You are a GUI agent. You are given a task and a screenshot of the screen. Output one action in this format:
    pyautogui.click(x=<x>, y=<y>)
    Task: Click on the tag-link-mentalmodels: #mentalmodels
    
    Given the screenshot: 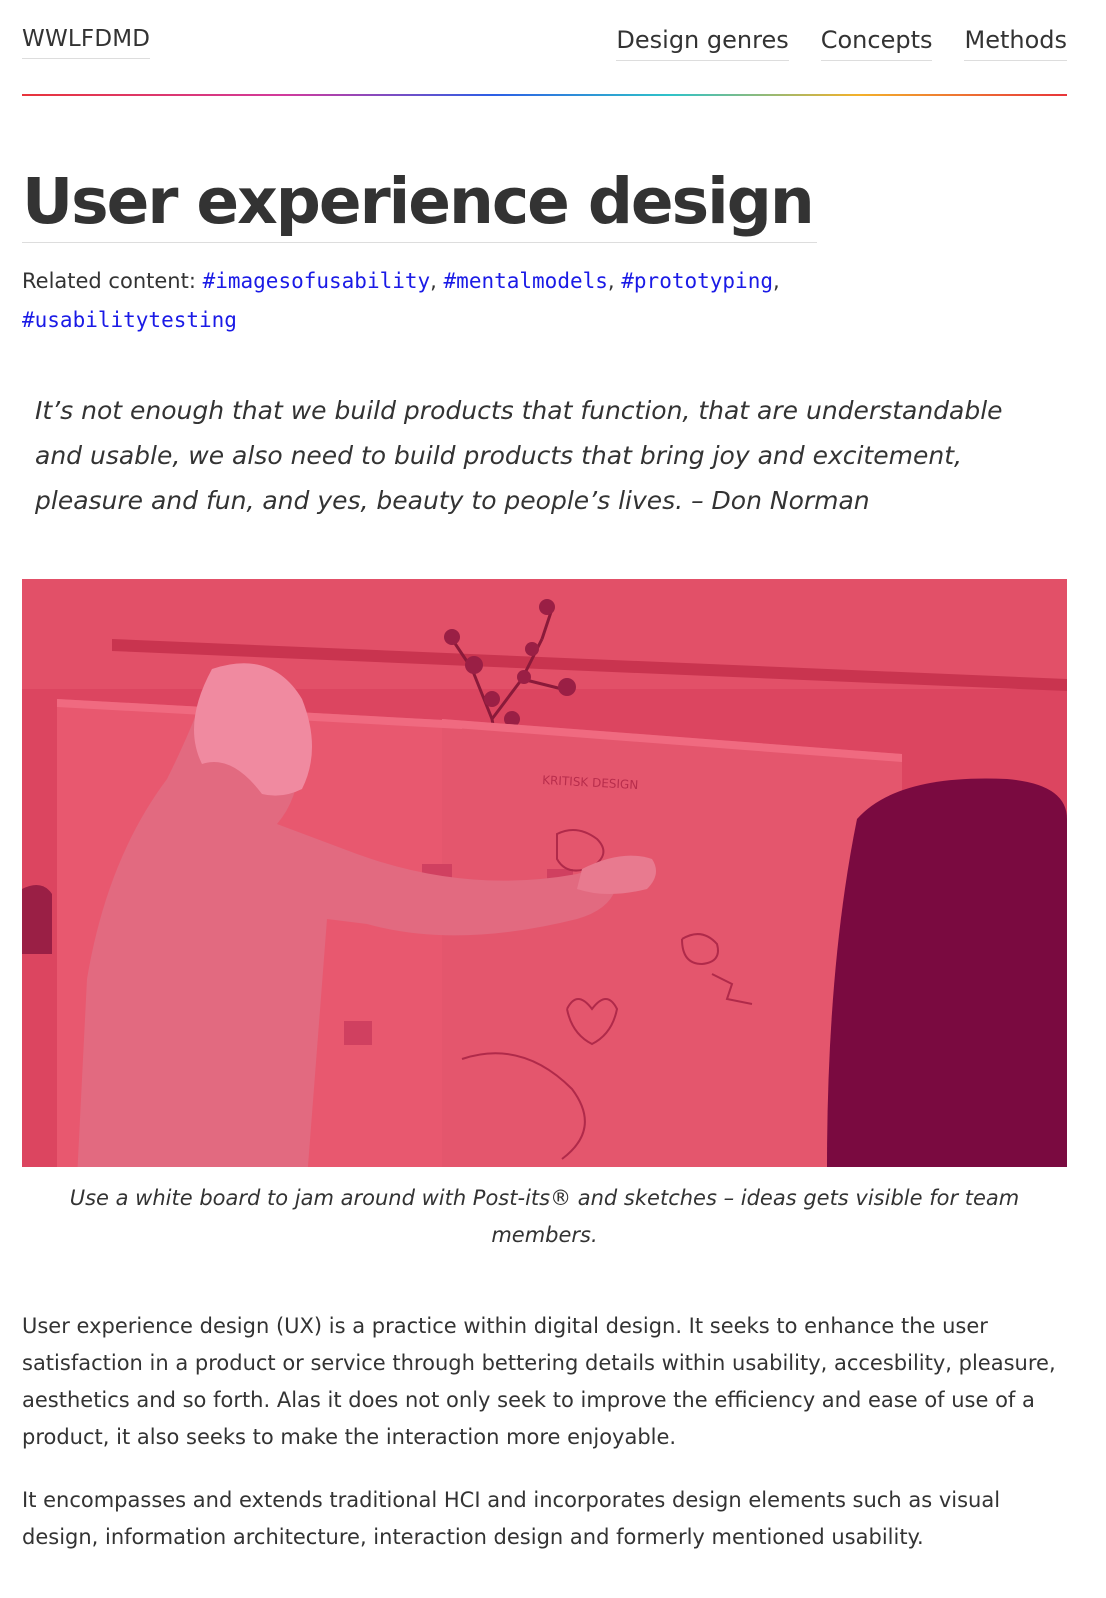 What is the action you would take?
    pyautogui.click(x=526, y=281)
    